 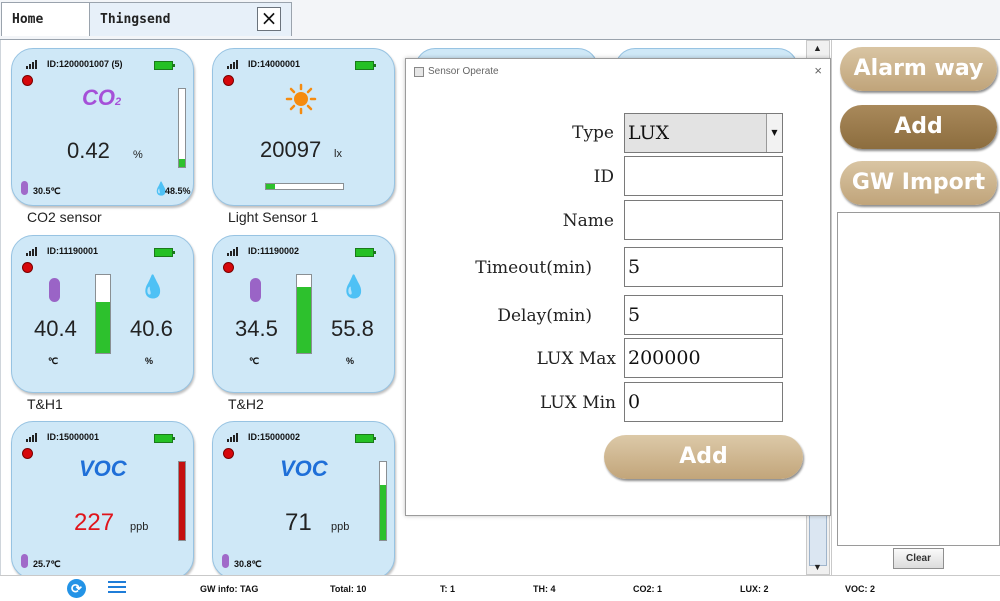 I want to click on timeout-field: 5, so click(x=703, y=267).